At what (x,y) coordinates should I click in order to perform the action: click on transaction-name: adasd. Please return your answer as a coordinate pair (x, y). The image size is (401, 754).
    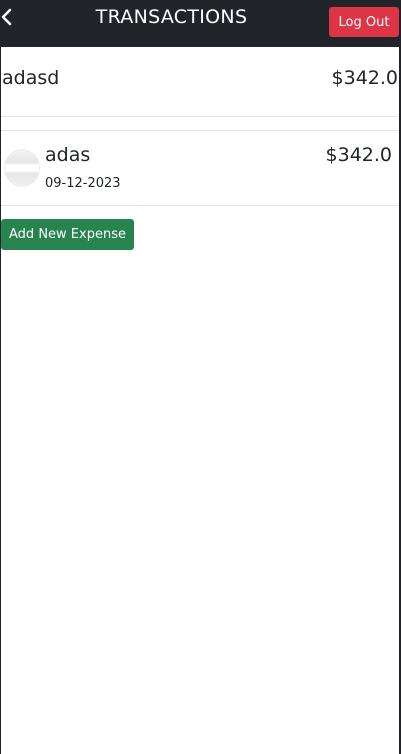
    Looking at the image, I should click on (31, 78).